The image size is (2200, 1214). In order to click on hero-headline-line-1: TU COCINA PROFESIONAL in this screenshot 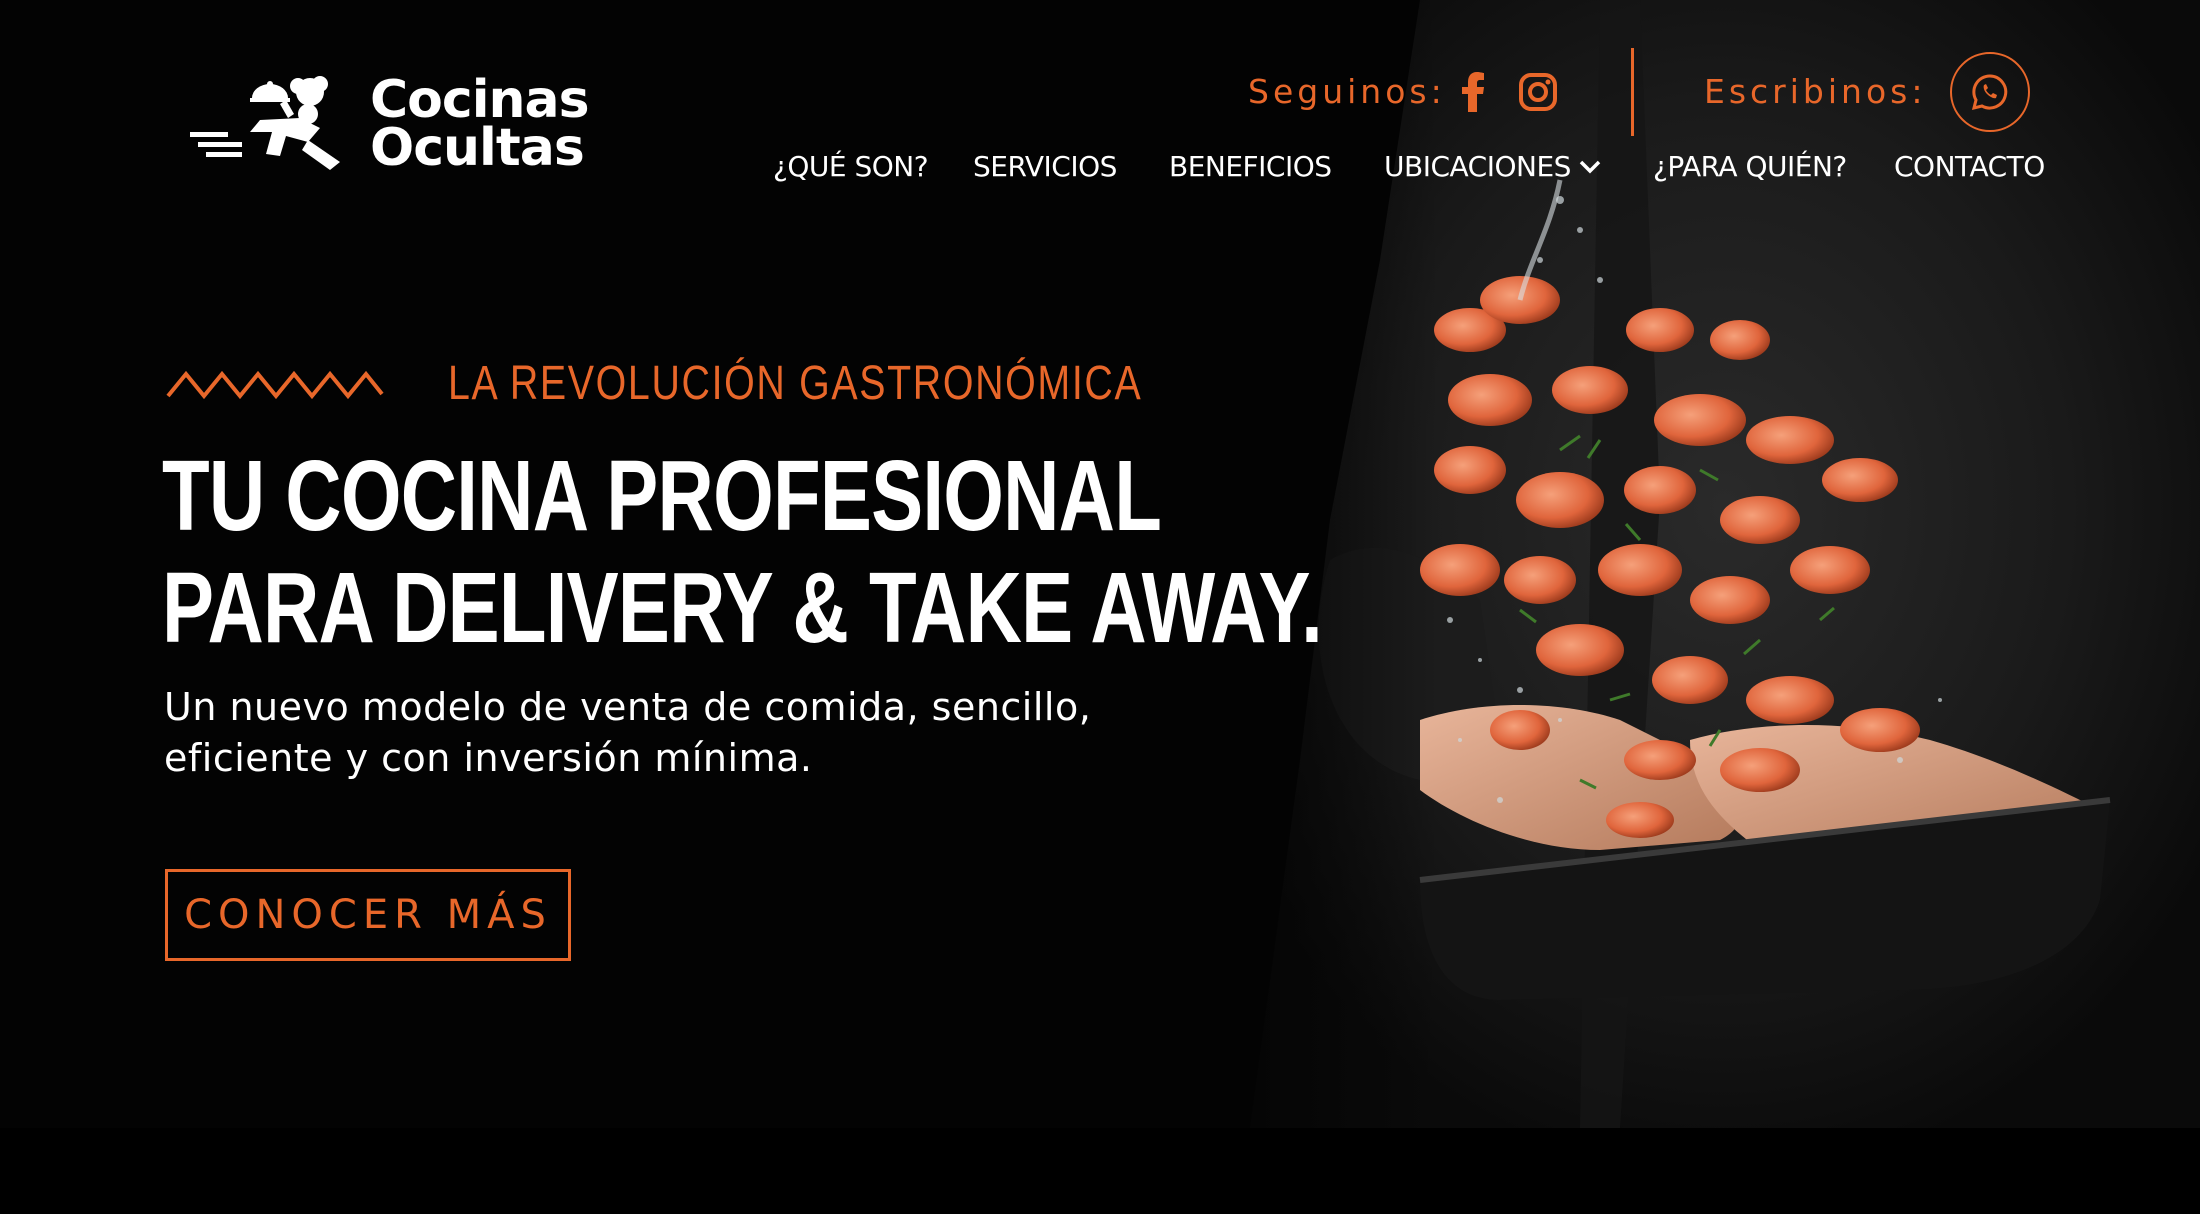, I will do `click(662, 496)`.